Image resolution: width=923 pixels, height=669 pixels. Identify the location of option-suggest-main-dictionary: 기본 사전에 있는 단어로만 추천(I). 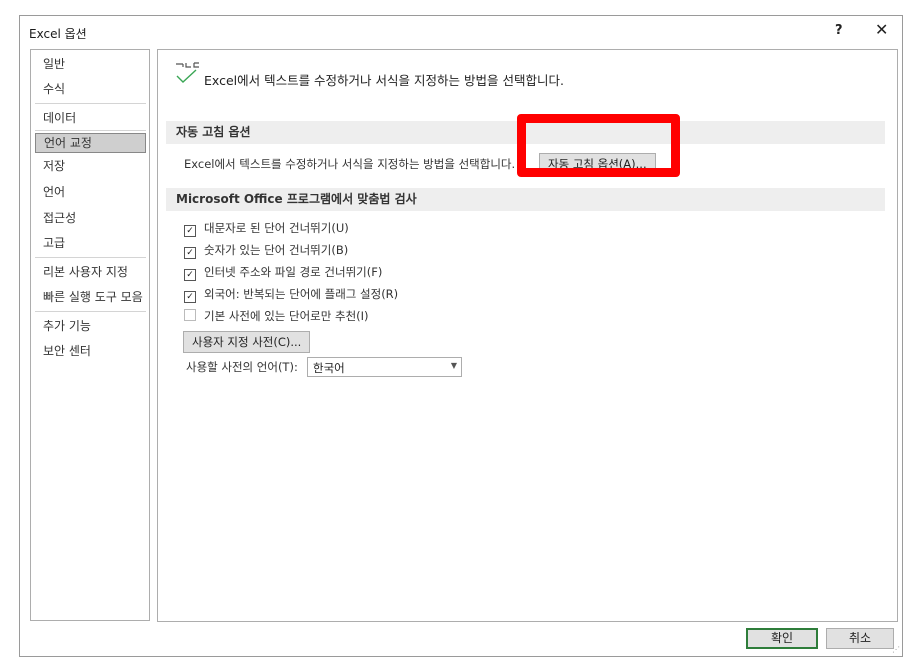
(276, 316).